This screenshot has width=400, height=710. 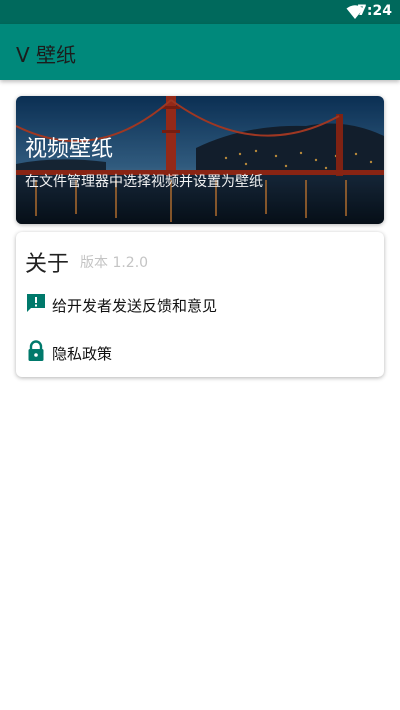 I want to click on lock-icon, so click(x=36, y=350).